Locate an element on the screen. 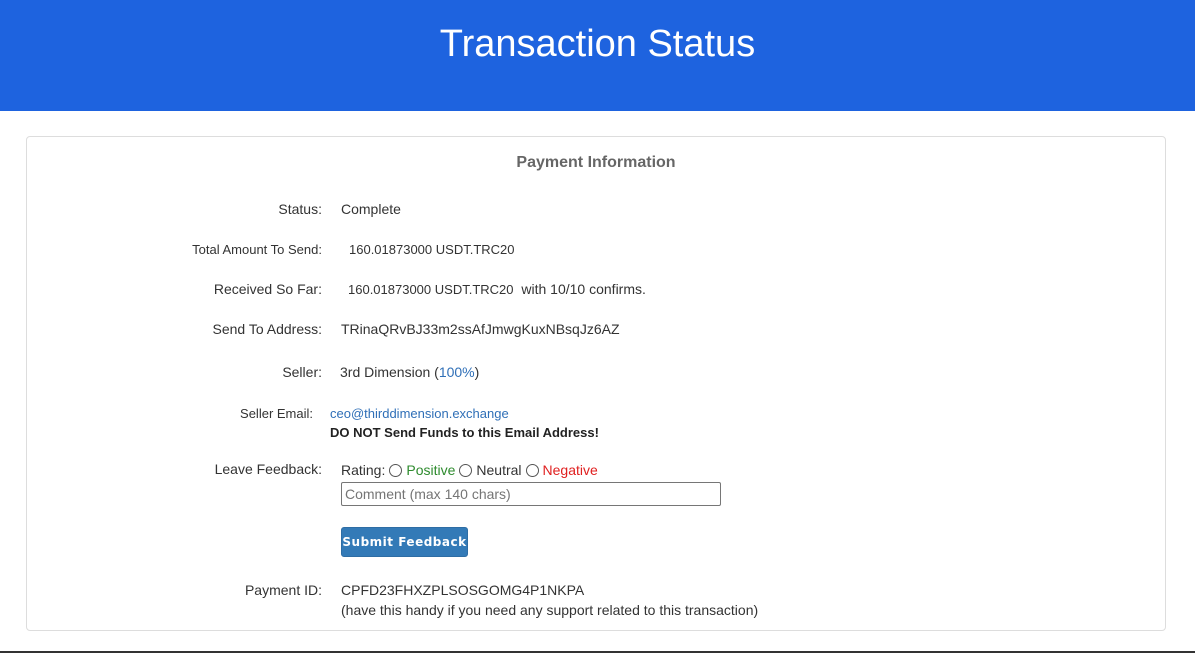  seller-rating-link: 100% is located at coordinates (457, 372).